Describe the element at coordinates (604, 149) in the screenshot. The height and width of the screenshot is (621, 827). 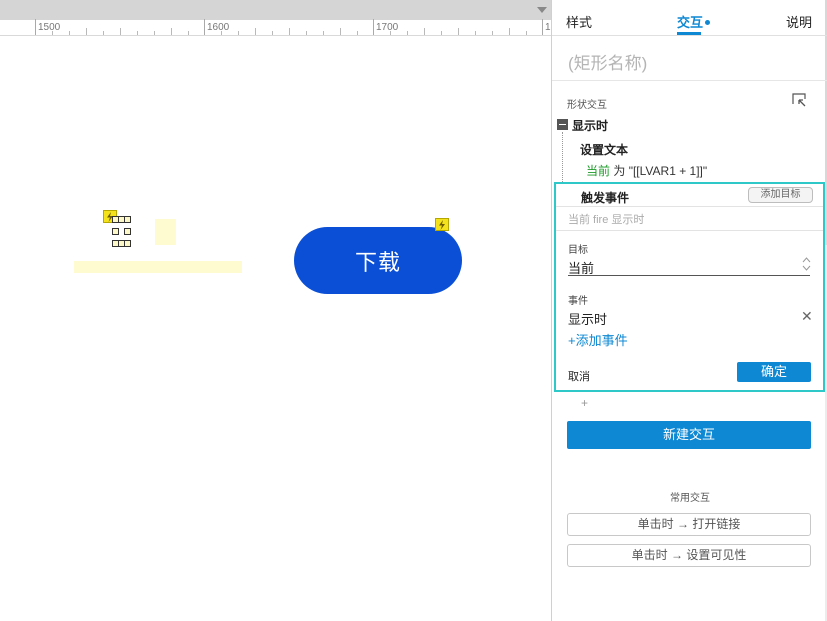
I see `action-title: 设置文本` at that location.